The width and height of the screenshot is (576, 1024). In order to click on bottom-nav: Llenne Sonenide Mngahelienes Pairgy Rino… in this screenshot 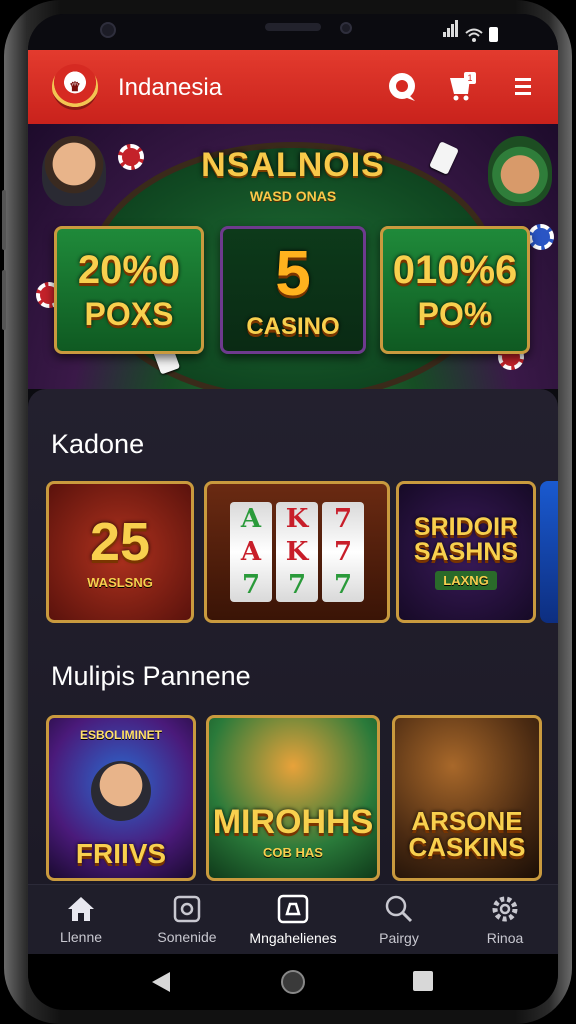, I will do `click(293, 919)`.